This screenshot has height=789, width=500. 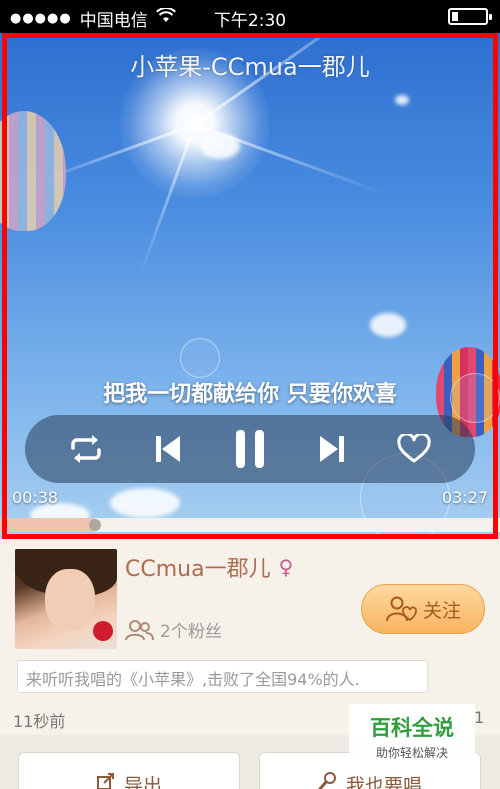 I want to click on skip-previous-icon, so click(x=168, y=449).